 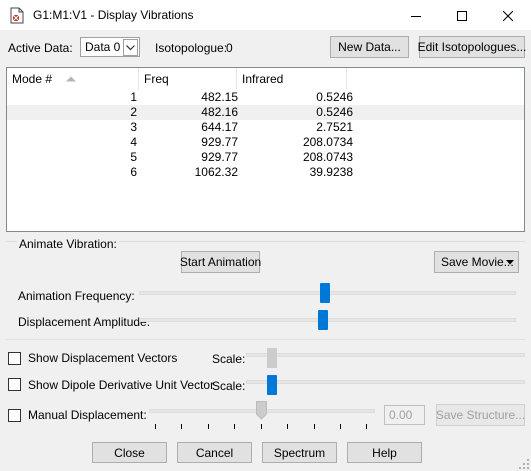 What do you see at coordinates (113, 15) in the screenshot?
I see `window-title: G1:M1:V1 - Display Vibrations` at bounding box center [113, 15].